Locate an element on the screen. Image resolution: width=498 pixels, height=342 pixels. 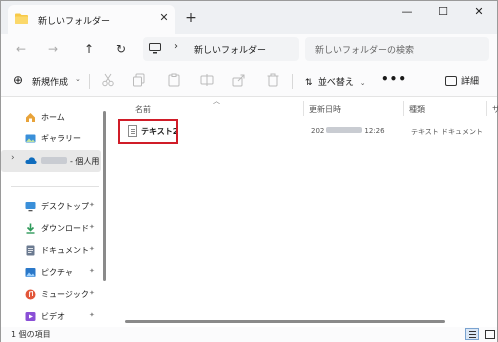
minimize-button: — is located at coordinates (407, 12).